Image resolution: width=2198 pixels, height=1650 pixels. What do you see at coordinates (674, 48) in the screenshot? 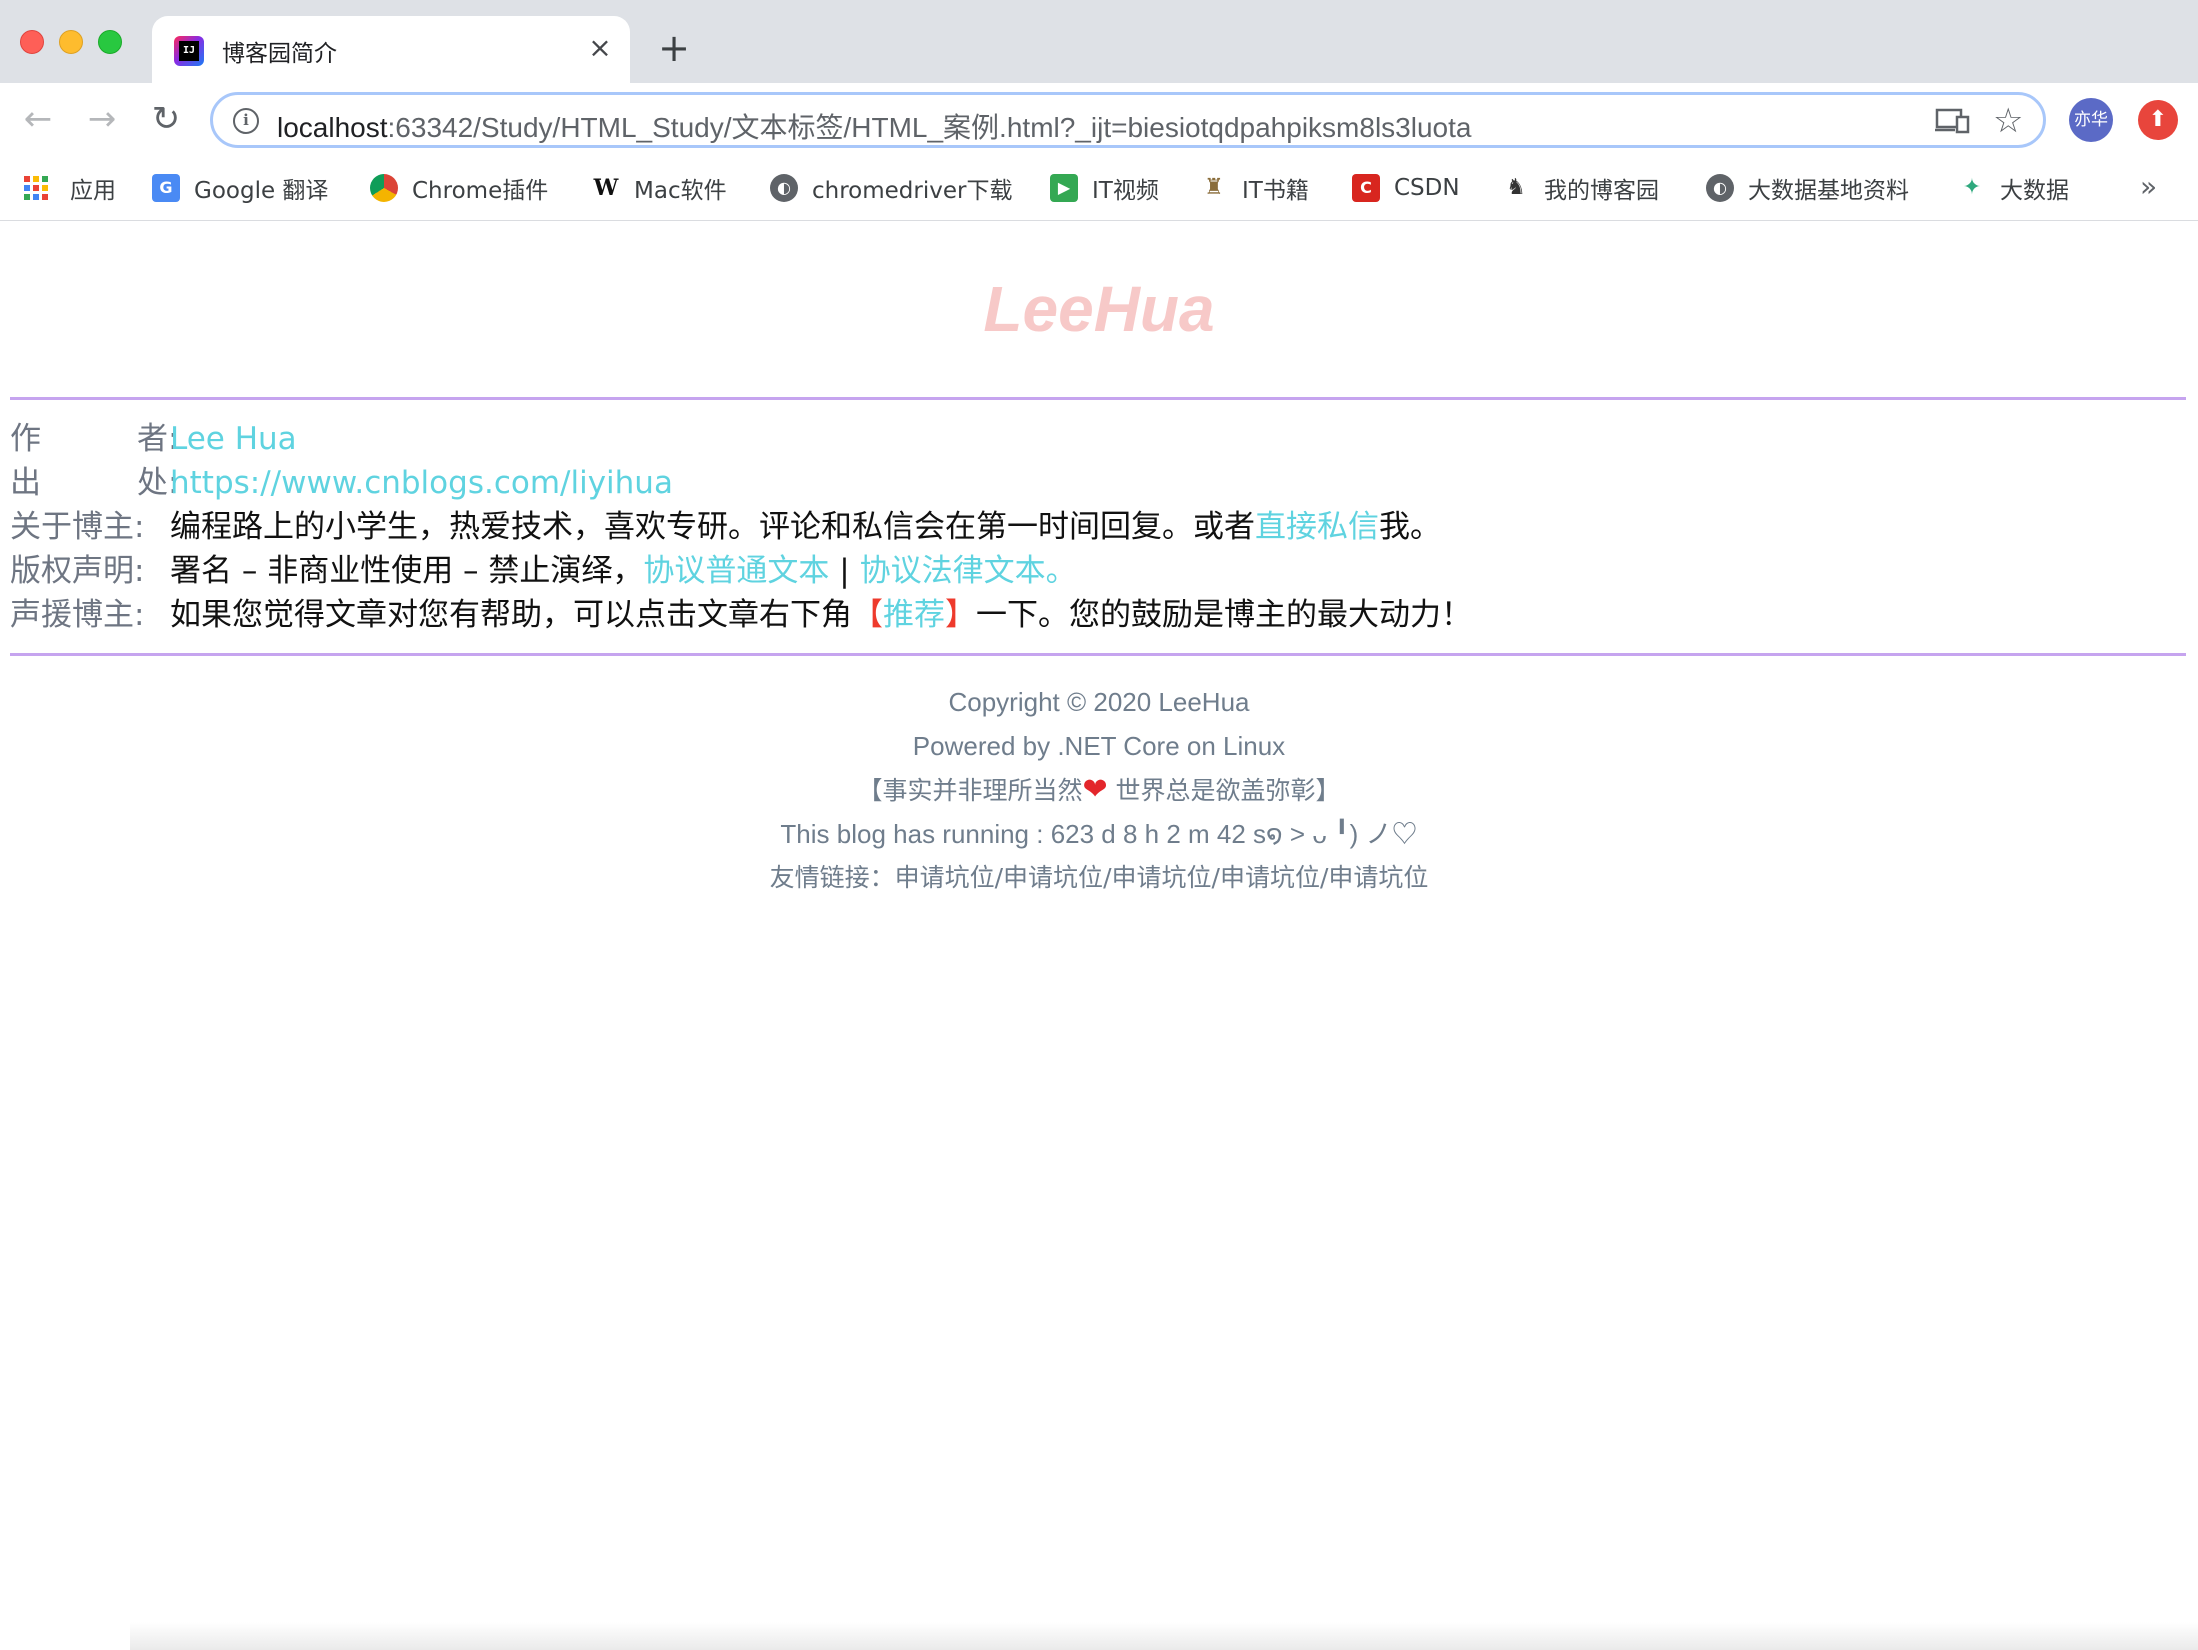
I see `new-tab-button: +` at bounding box center [674, 48].